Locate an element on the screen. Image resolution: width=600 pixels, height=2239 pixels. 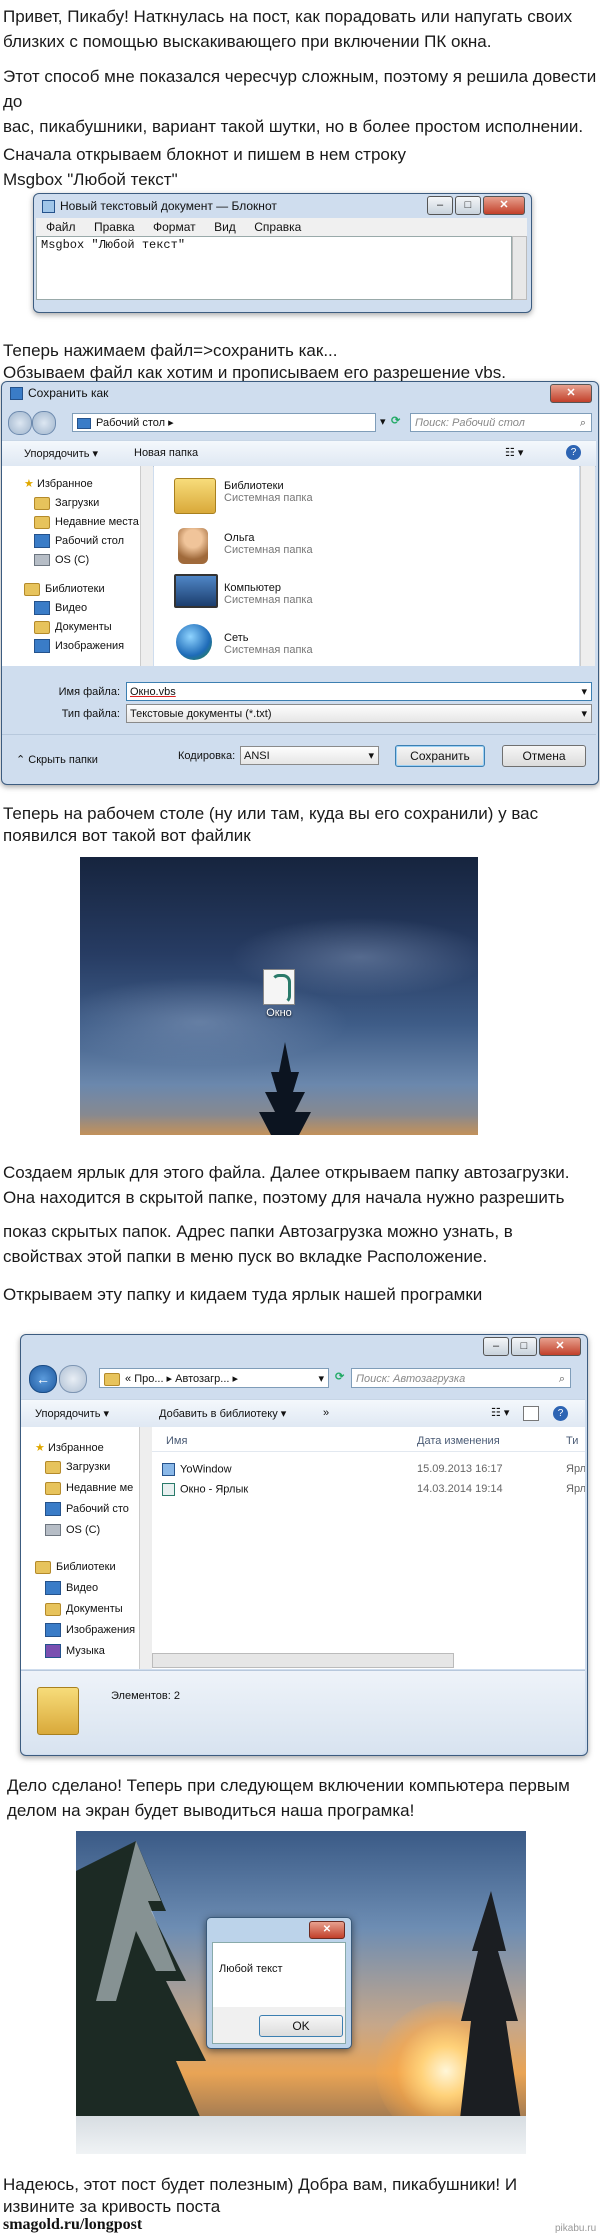
hide-folders-button: ⌃ Скрыть папки is located at coordinates (57, 759).